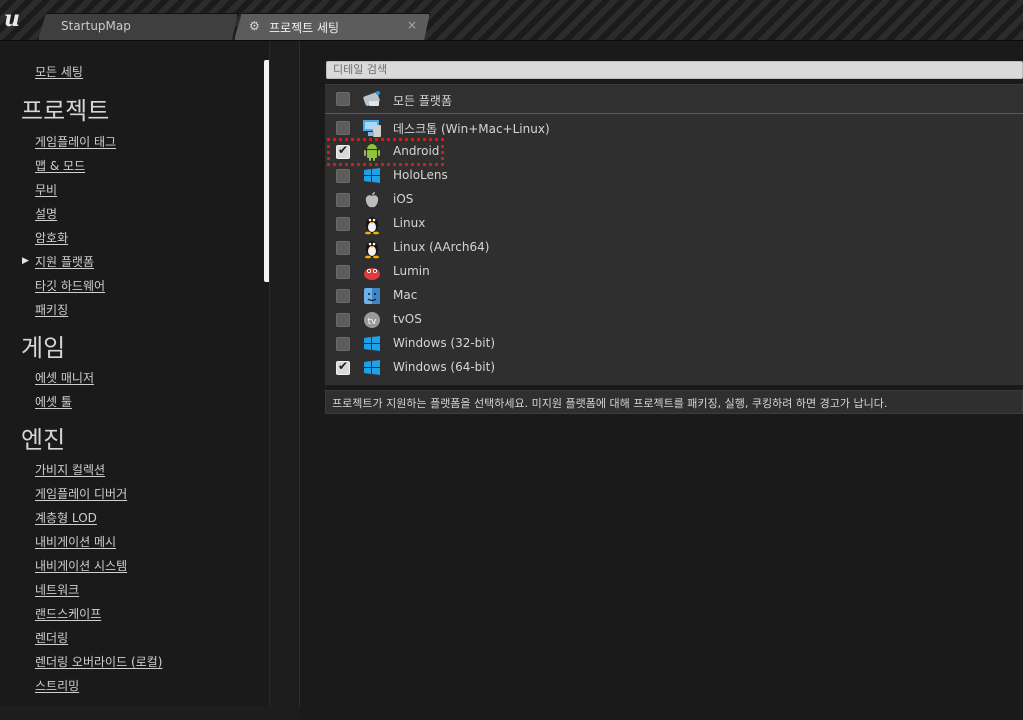 This screenshot has height=720, width=1023. What do you see at coordinates (371, 98) in the screenshot?
I see `all-platforms-icon` at bounding box center [371, 98].